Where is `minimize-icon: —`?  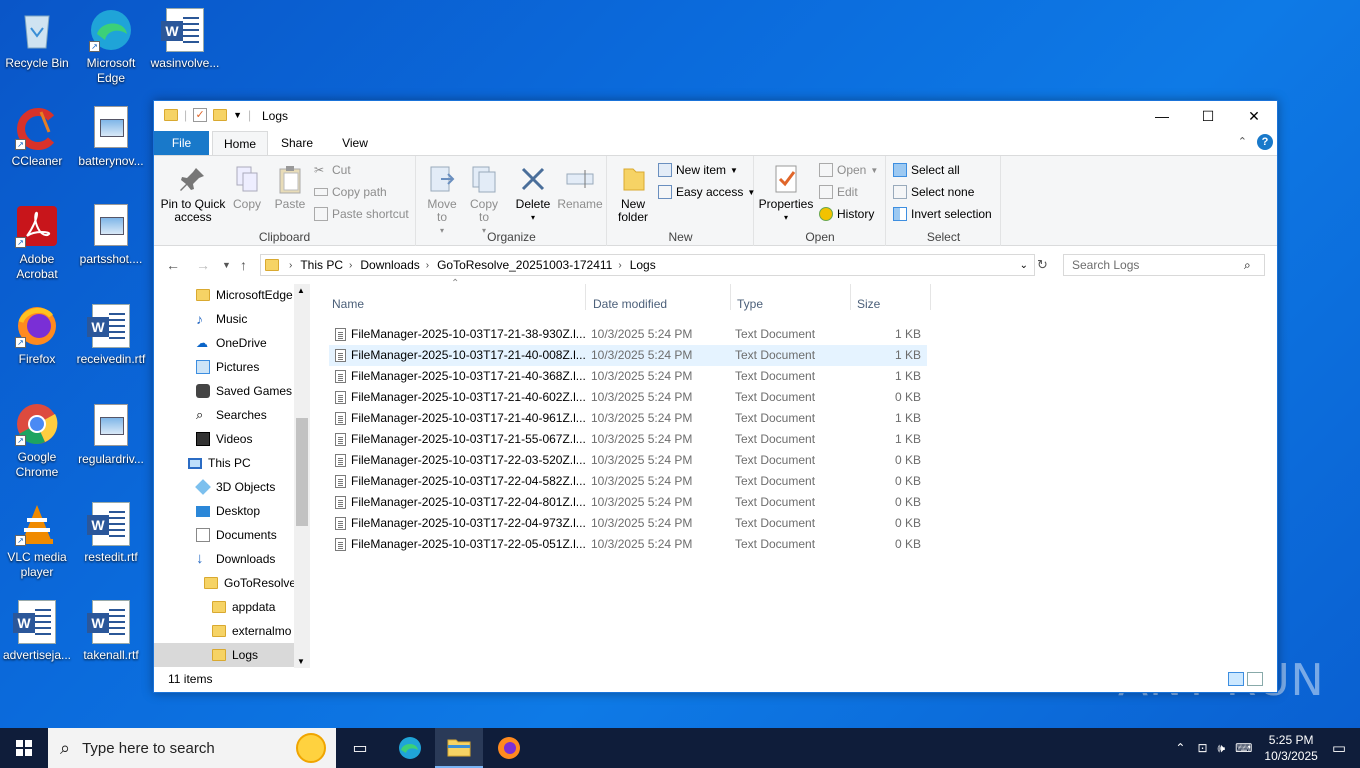 minimize-icon: — is located at coordinates (1162, 116).